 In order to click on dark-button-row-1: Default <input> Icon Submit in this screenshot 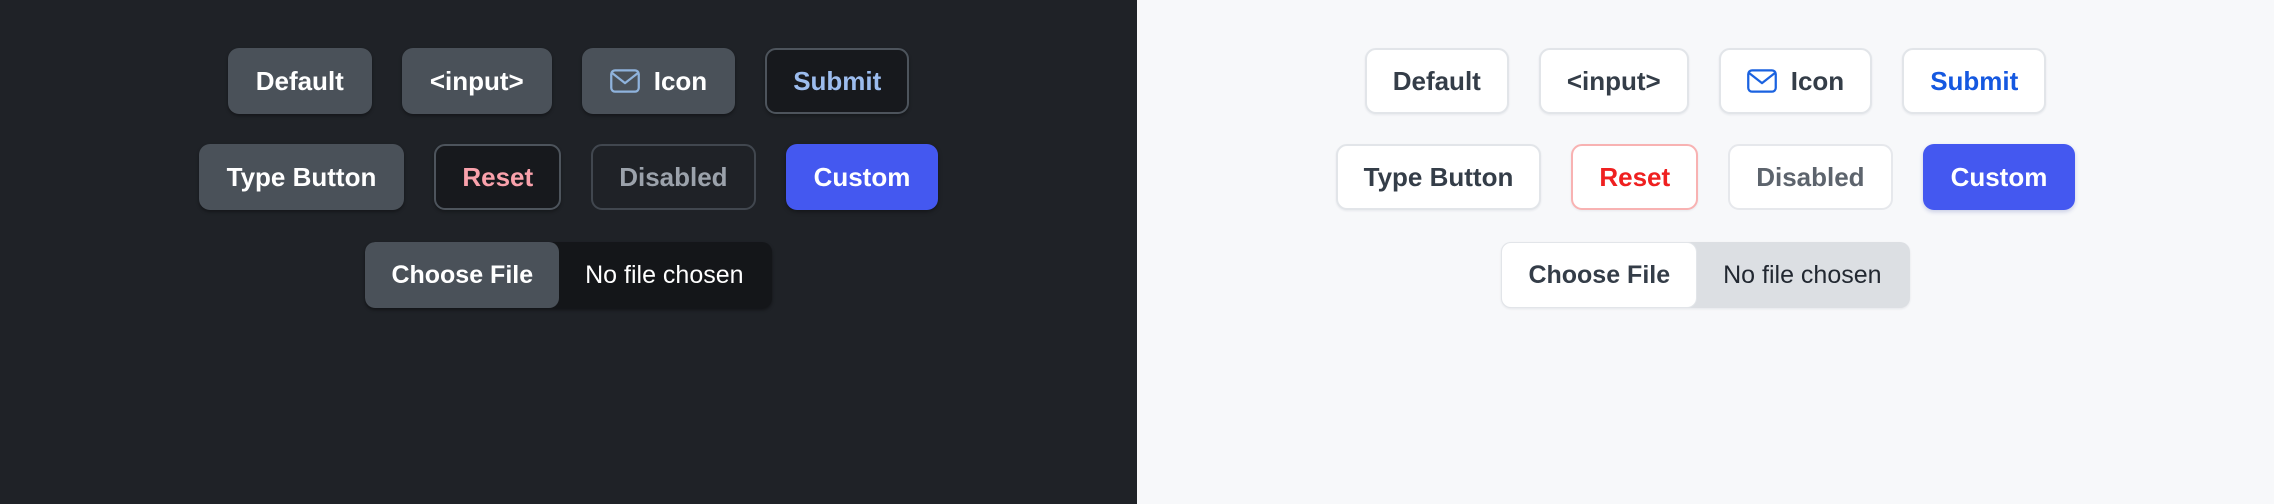, I will do `click(568, 81)`.